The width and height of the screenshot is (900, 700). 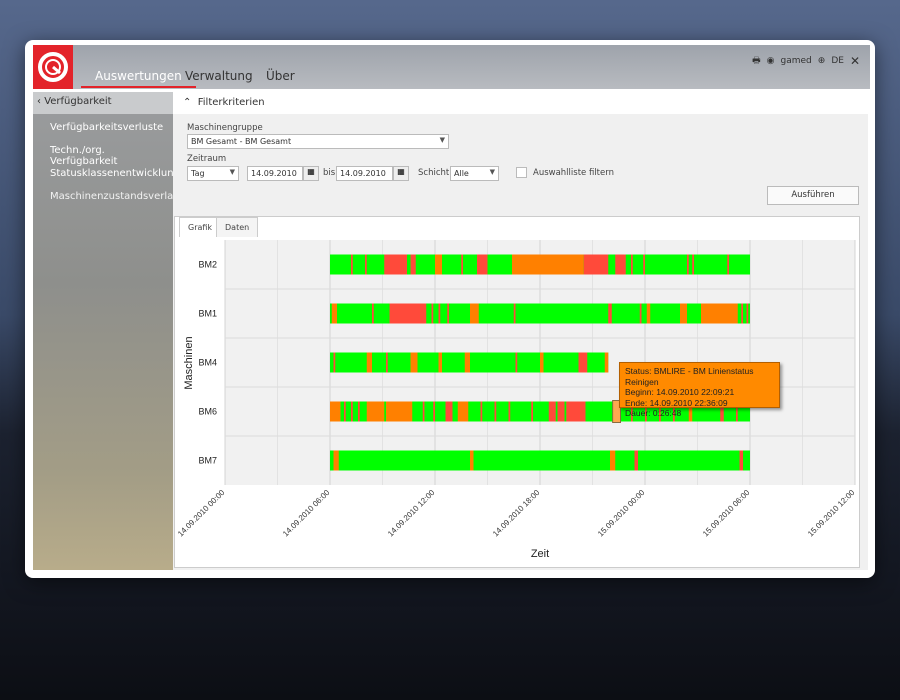 What do you see at coordinates (201, 513) in the screenshot?
I see `x-tick-label: 14.09.2010 00:00` at bounding box center [201, 513].